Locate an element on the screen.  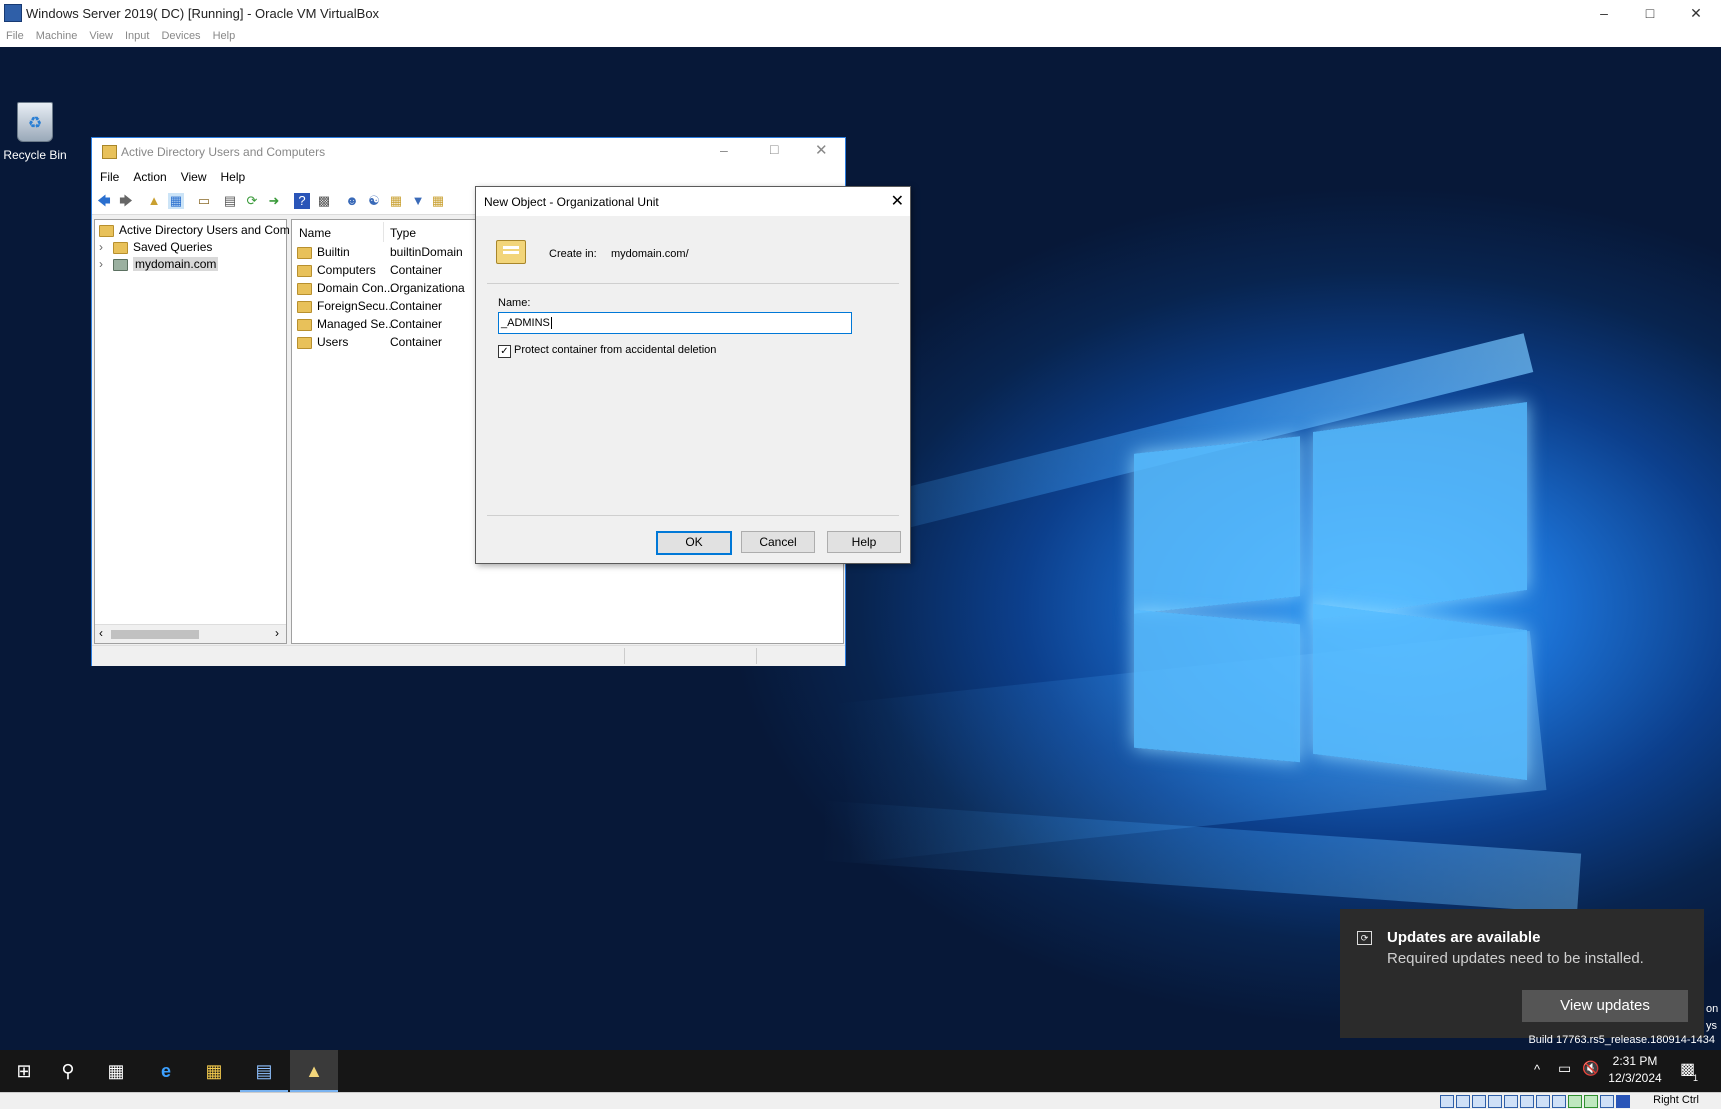
vbox-menu-file: File is located at coordinates (15, 36).